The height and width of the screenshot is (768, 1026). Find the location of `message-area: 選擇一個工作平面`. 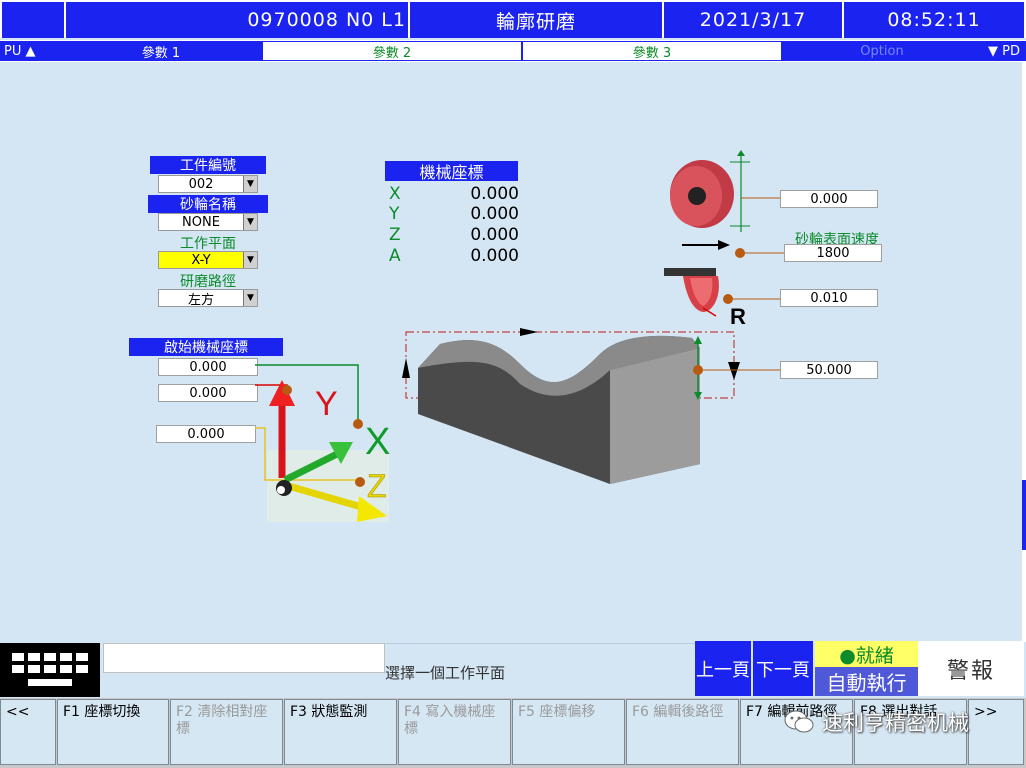

message-area: 選擇一個工作平面 is located at coordinates (540, 670).